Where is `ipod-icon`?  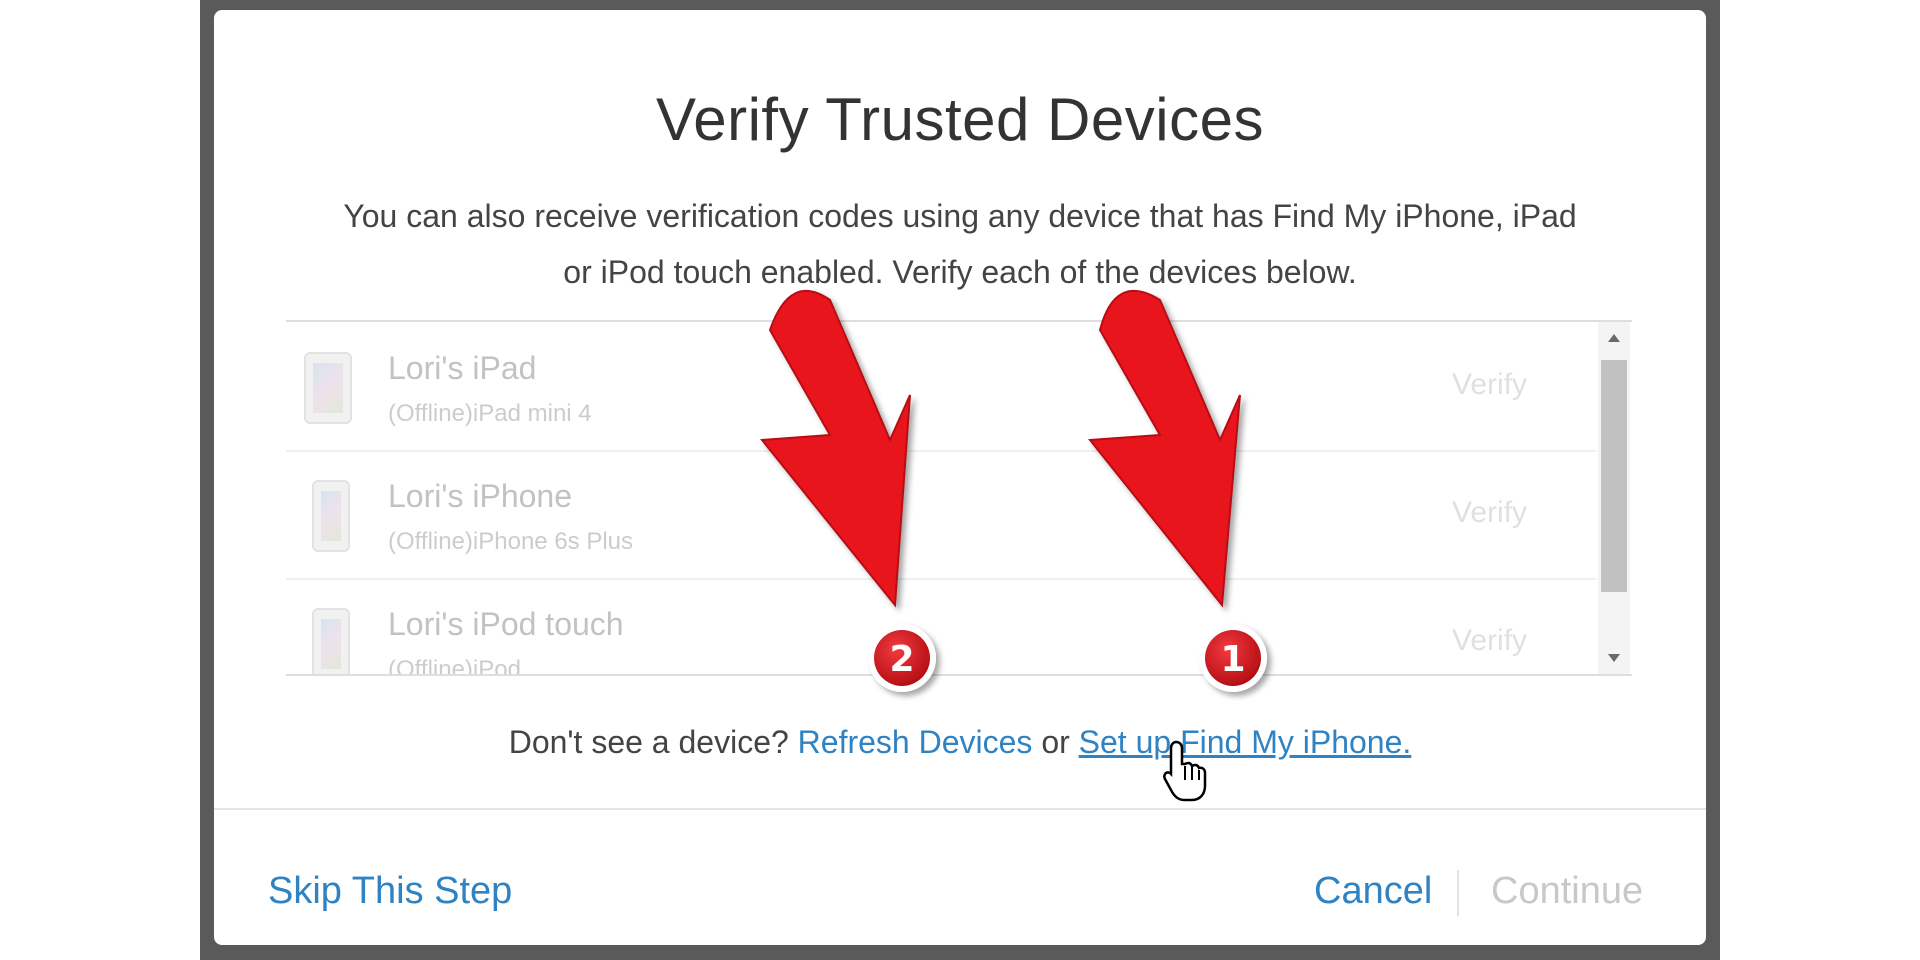 ipod-icon is located at coordinates (331, 641).